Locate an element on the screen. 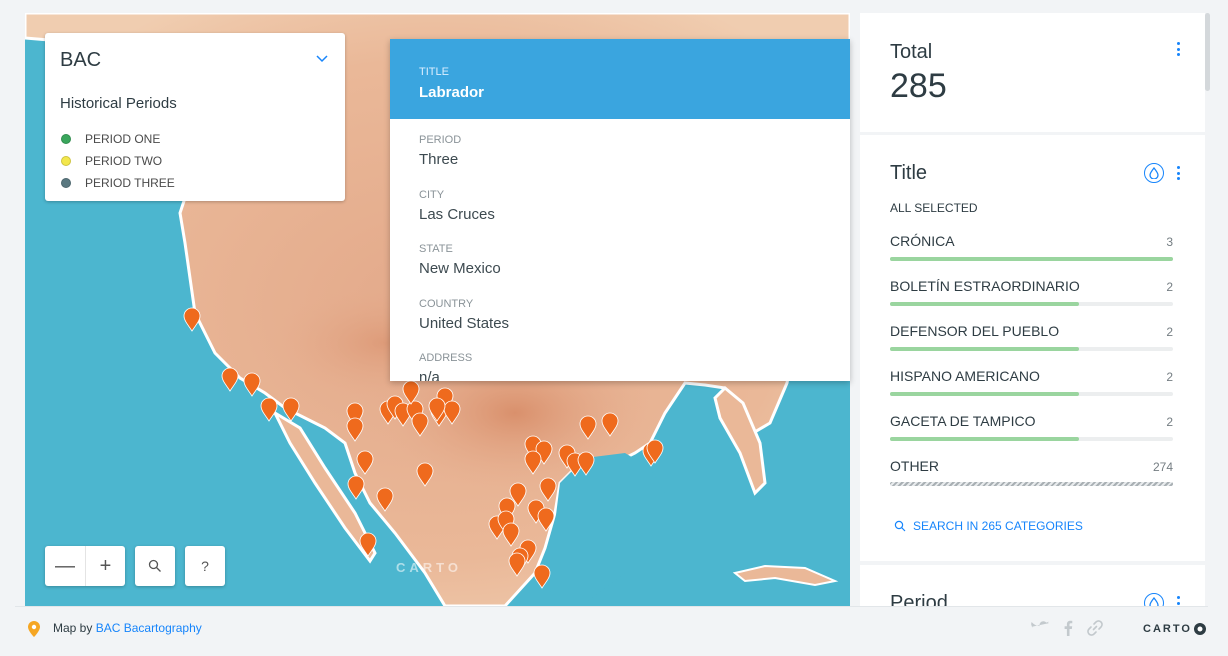  legend-item-period-two: PERIOD TWO is located at coordinates (118, 161).